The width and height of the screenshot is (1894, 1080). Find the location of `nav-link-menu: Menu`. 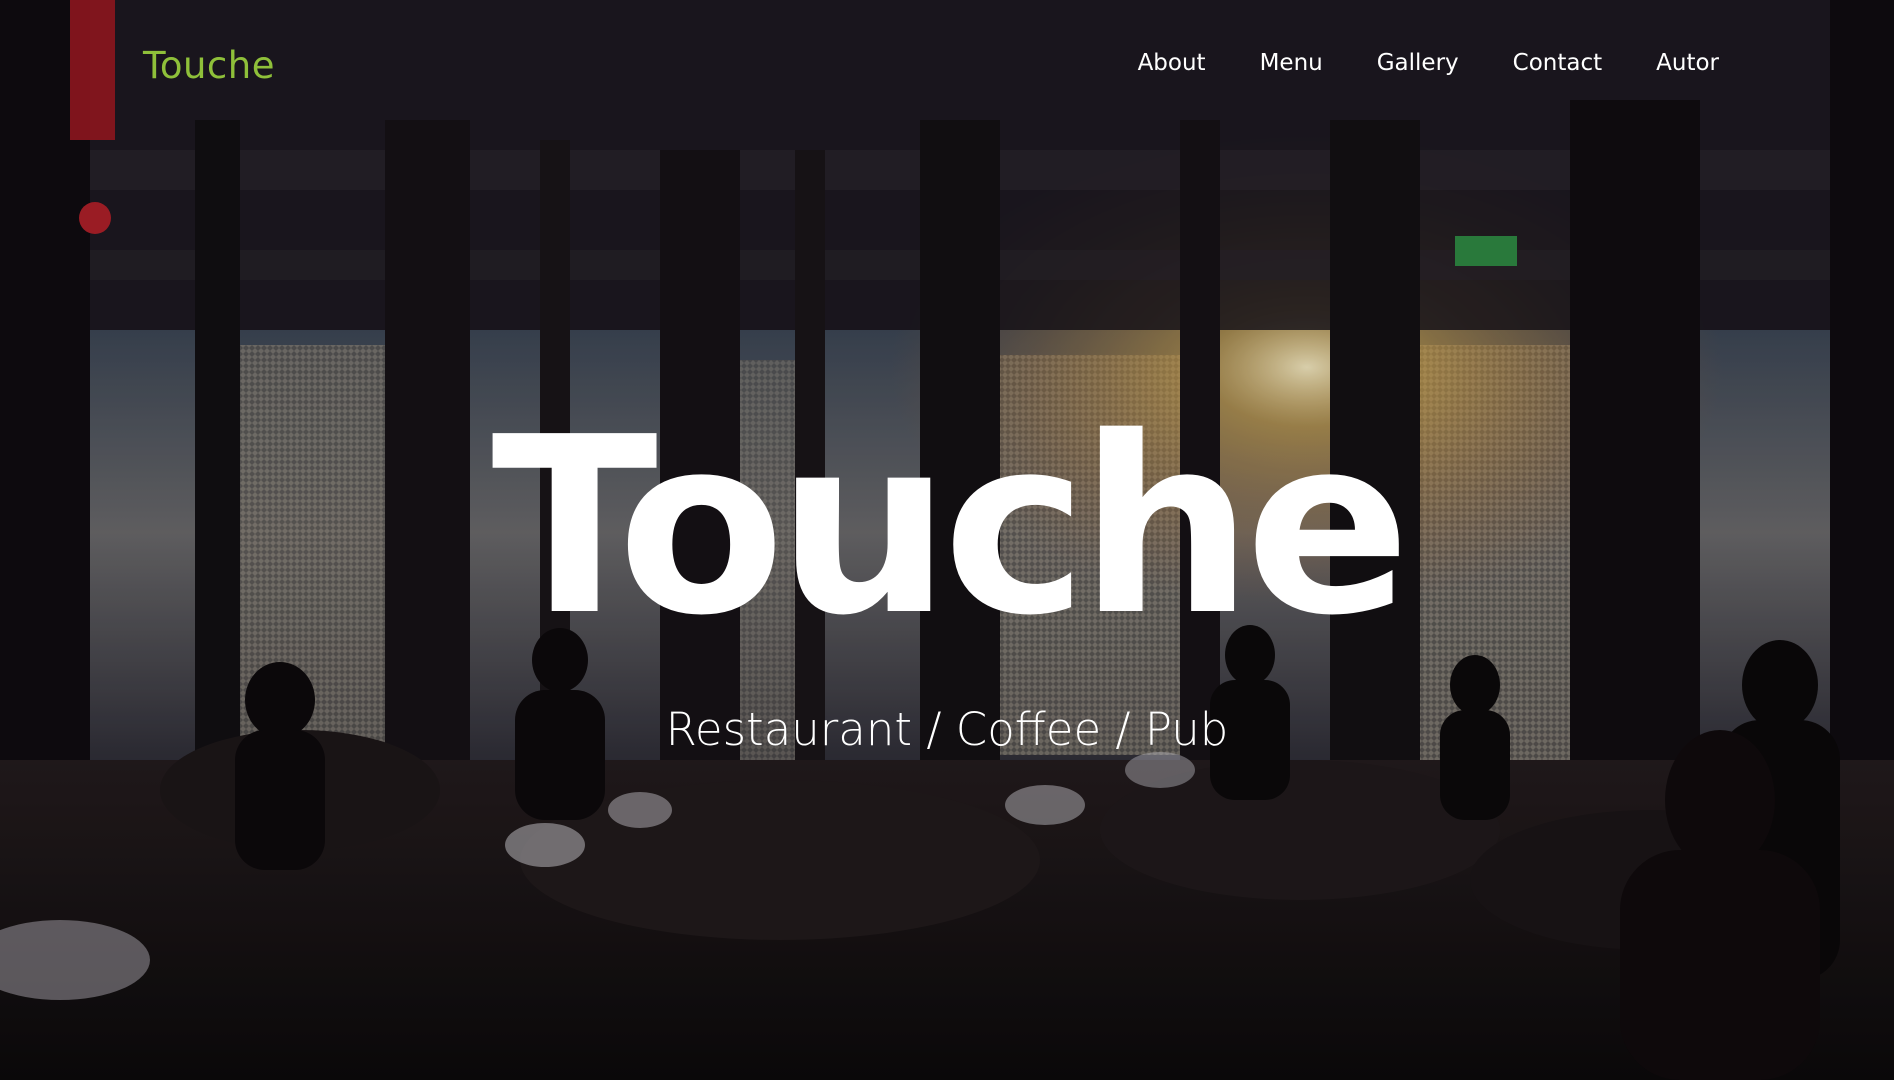

nav-link-menu: Menu is located at coordinates (1291, 63).